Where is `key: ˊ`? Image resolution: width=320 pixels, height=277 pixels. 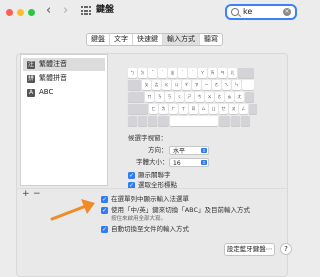 key: ˊ is located at coordinates (182, 73).